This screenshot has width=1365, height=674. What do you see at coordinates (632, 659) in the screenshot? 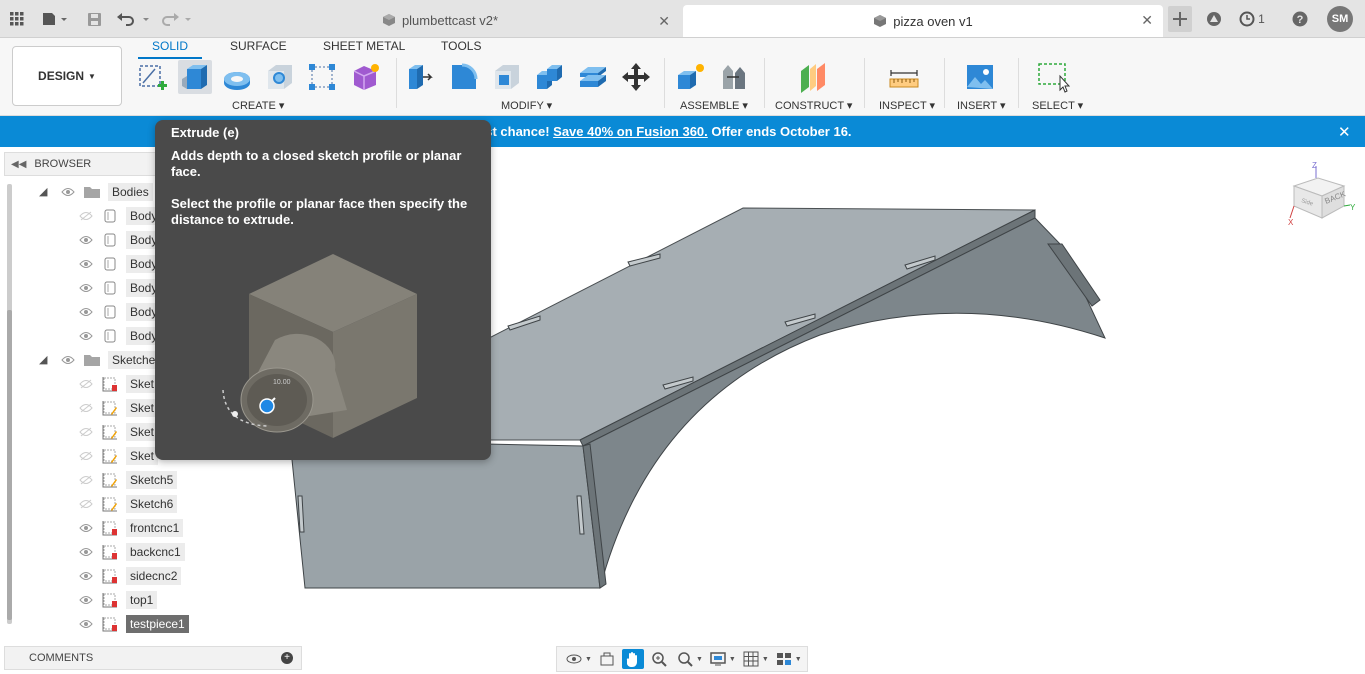
I see `pan-hand-icon` at bounding box center [632, 659].